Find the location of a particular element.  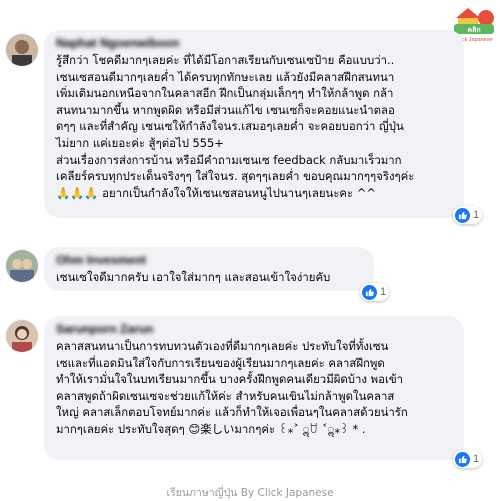

svg-text: คลิก is located at coordinates (473, 30).